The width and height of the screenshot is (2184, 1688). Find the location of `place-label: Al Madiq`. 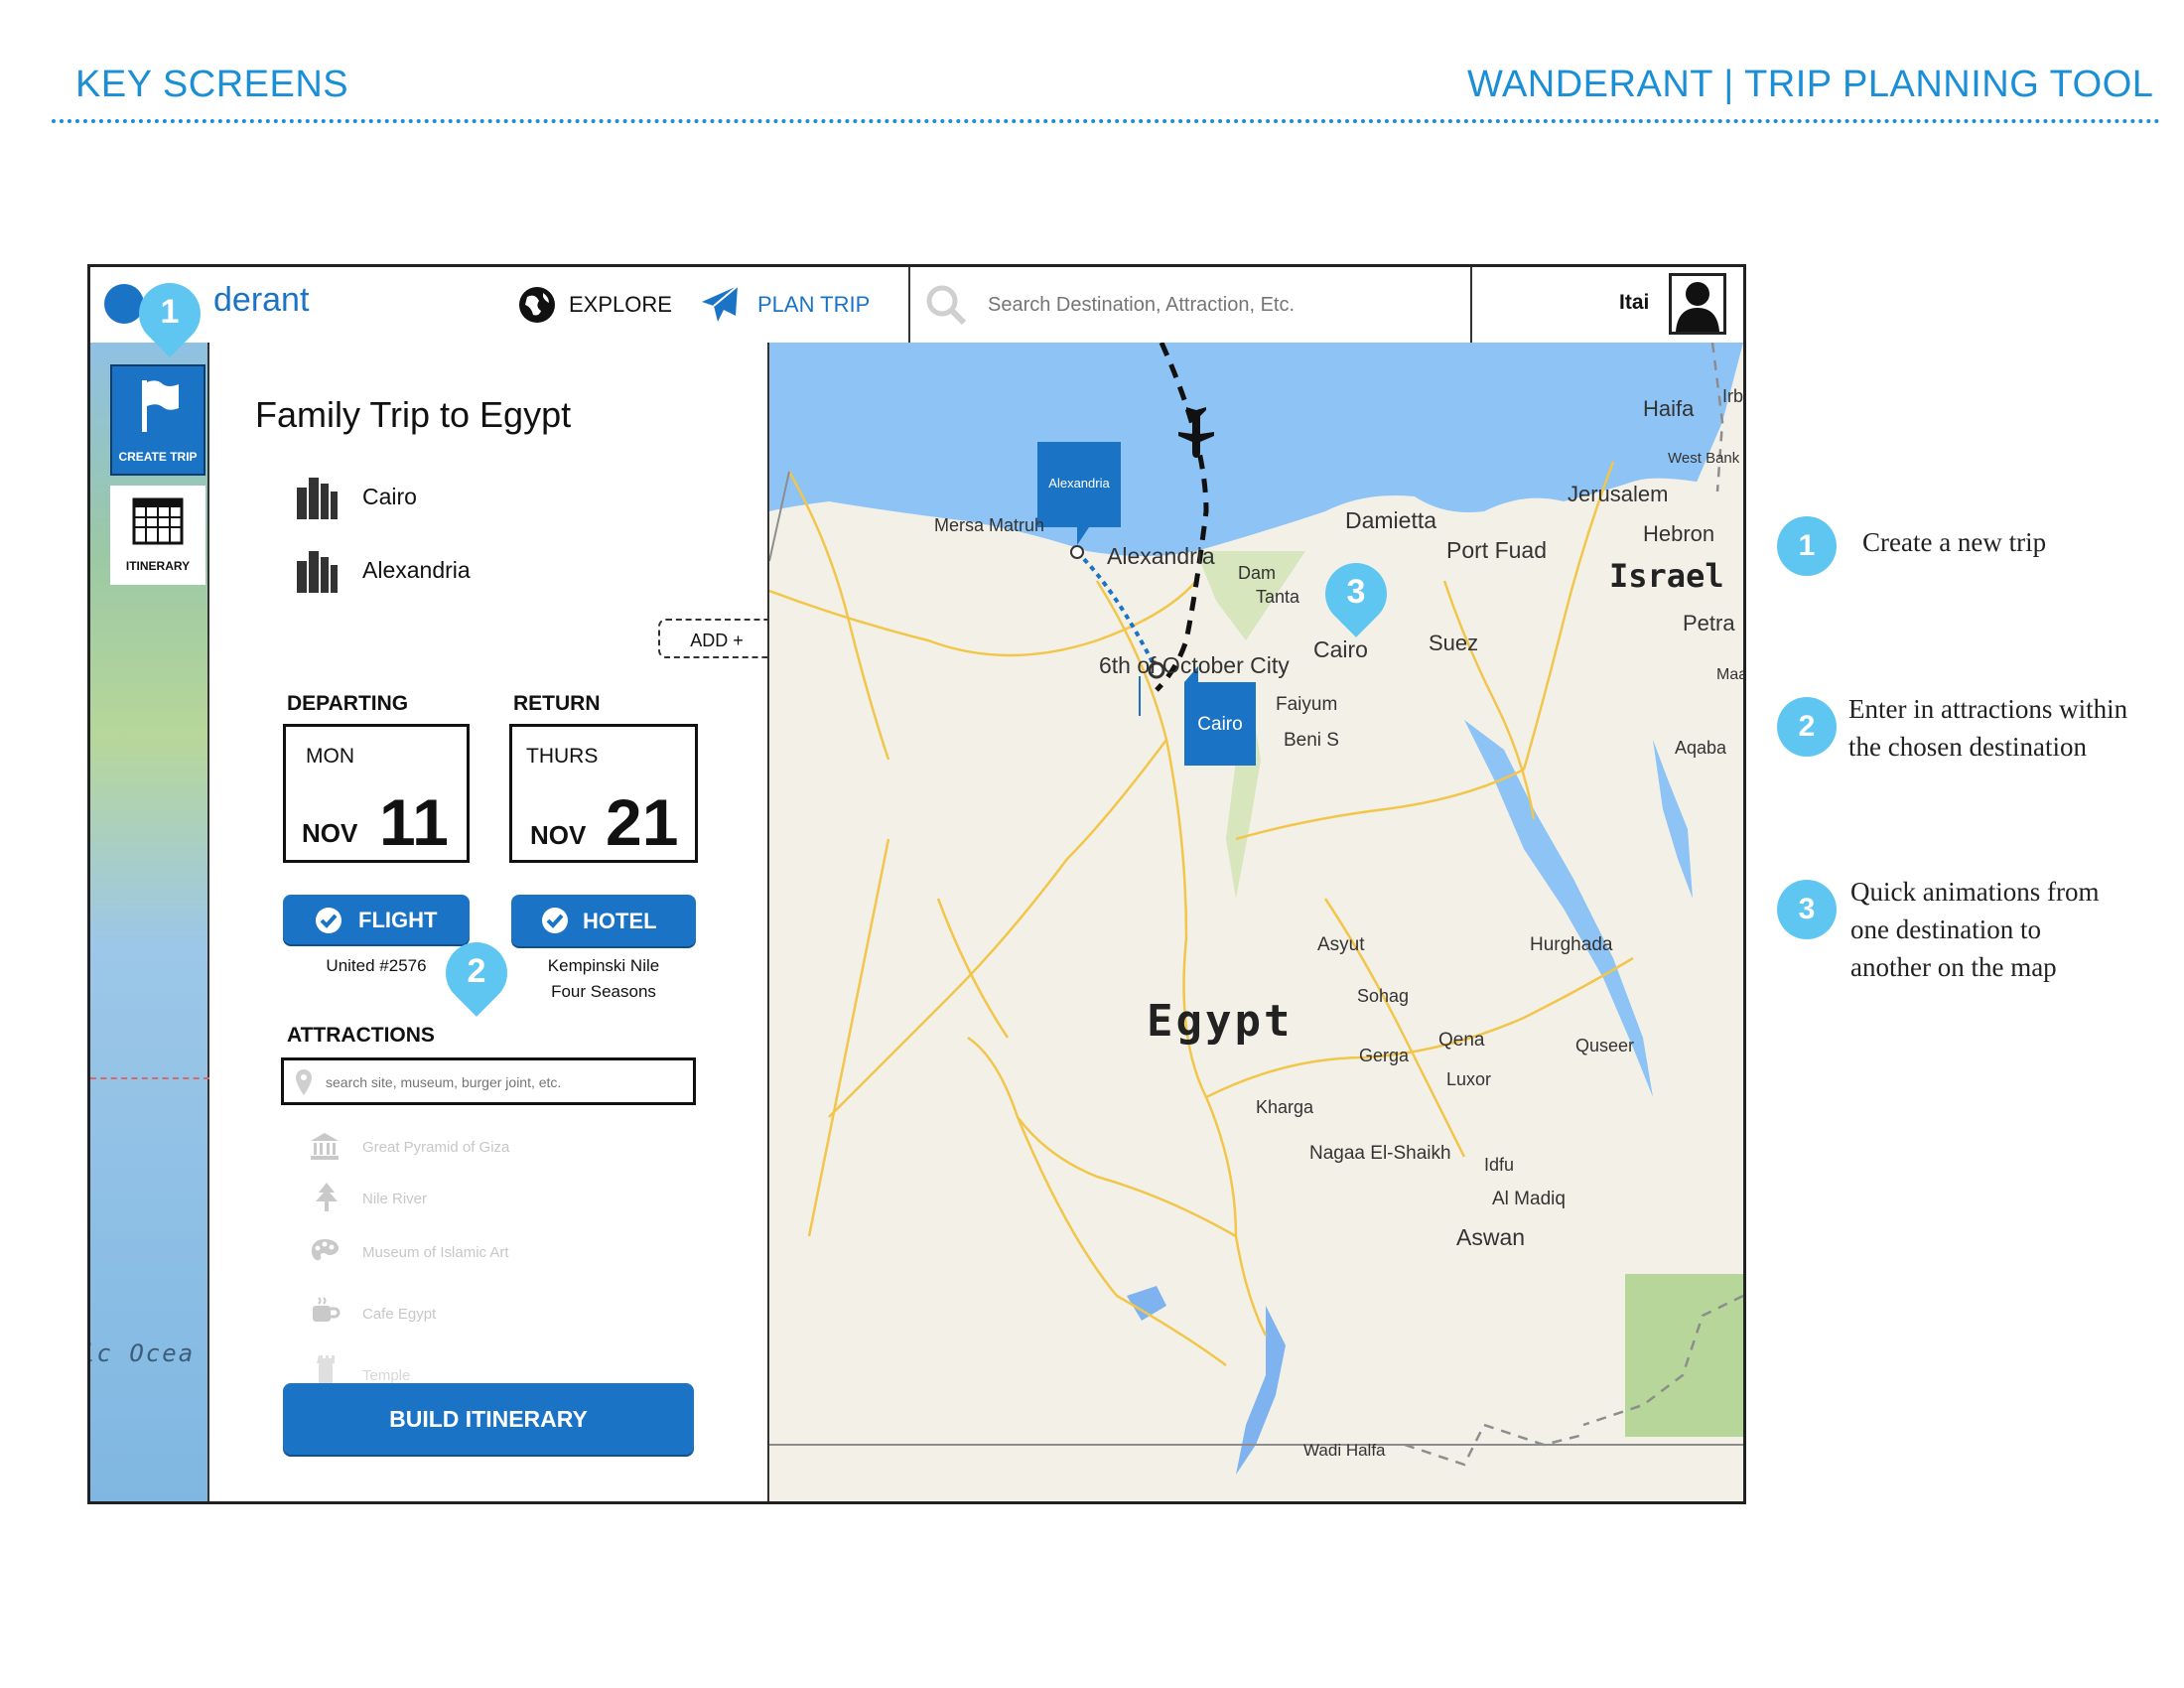

place-label: Al Madiq is located at coordinates (1529, 1199).